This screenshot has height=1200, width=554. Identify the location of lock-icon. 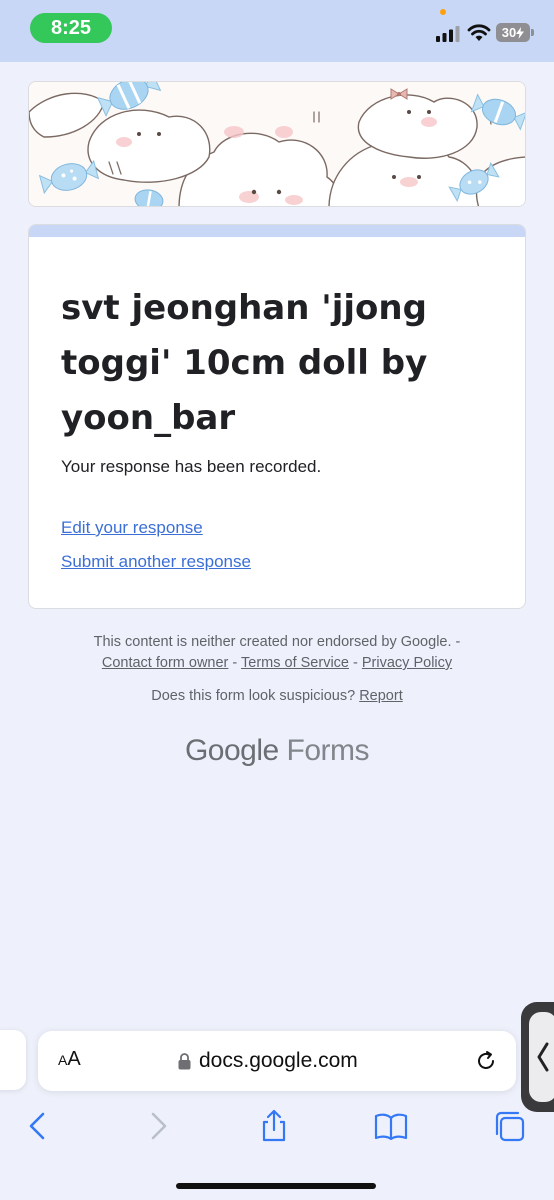
(184, 1060).